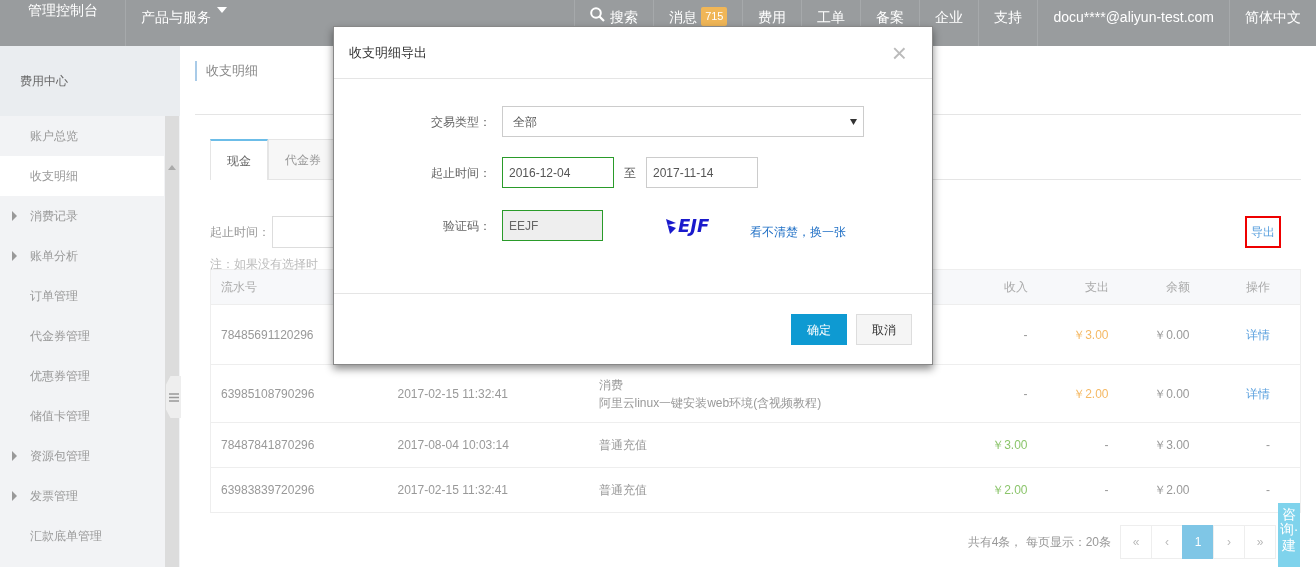 Image resolution: width=1316 pixels, height=567 pixels. Describe the element at coordinates (798, 231) in the screenshot. I see `refresh-captcha-link: 看不清楚，换一张` at that location.